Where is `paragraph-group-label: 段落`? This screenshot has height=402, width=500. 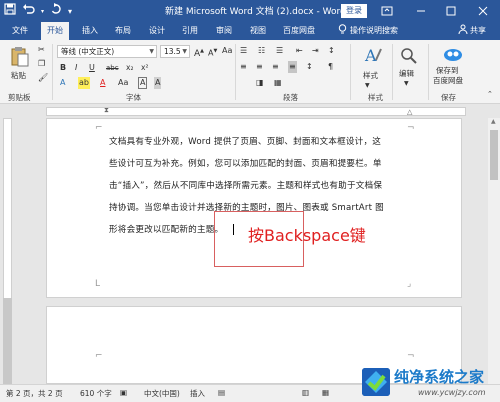 paragraph-group-label: 段落 is located at coordinates (290, 97).